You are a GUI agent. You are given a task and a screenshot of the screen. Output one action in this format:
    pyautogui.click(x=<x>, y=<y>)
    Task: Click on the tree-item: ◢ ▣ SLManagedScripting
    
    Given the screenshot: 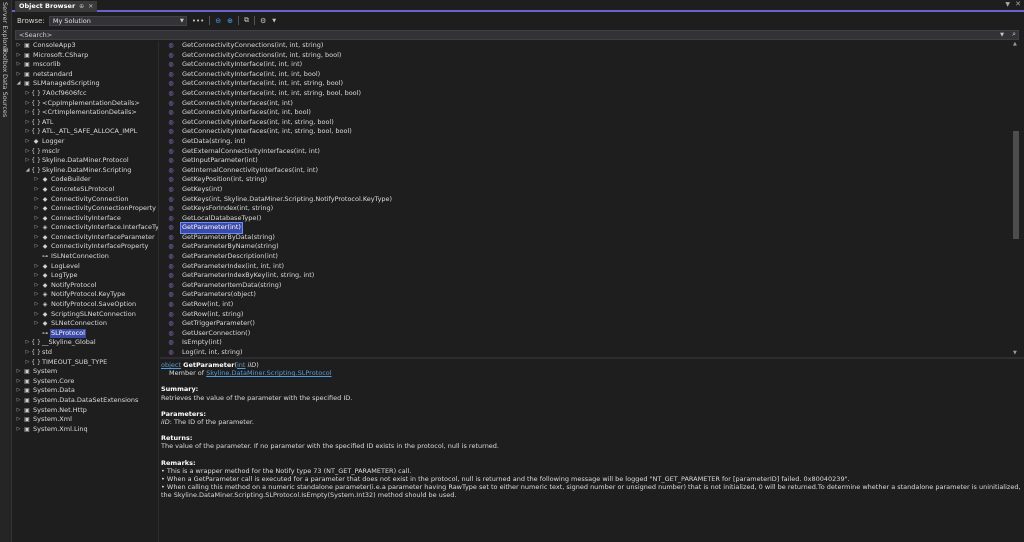 What is the action you would take?
    pyautogui.click(x=85, y=84)
    